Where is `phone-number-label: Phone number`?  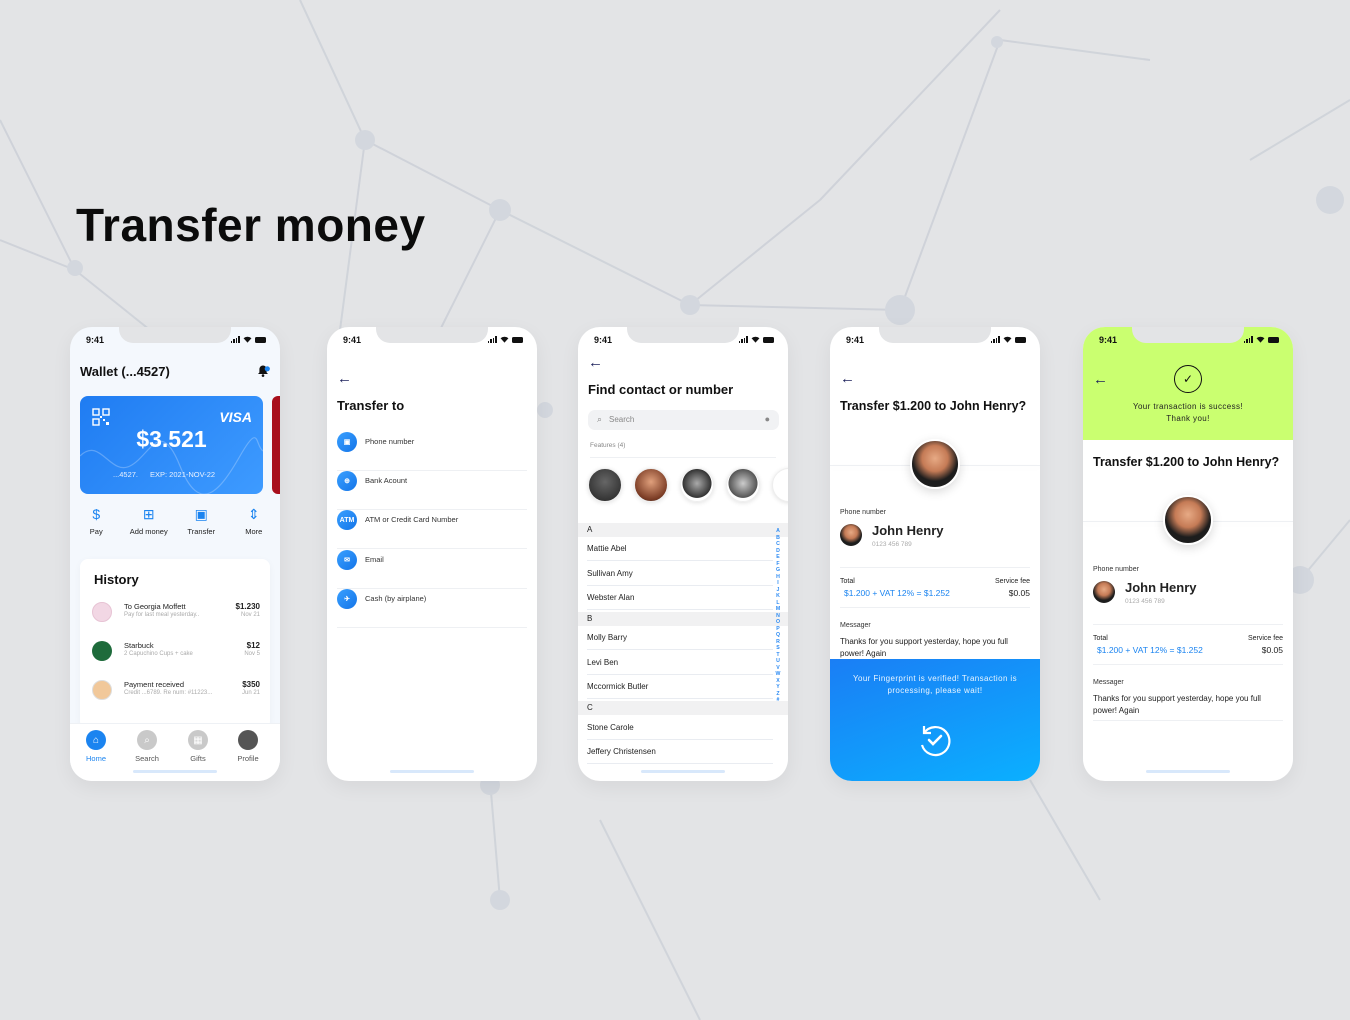 phone-number-label: Phone number is located at coordinates (1116, 569).